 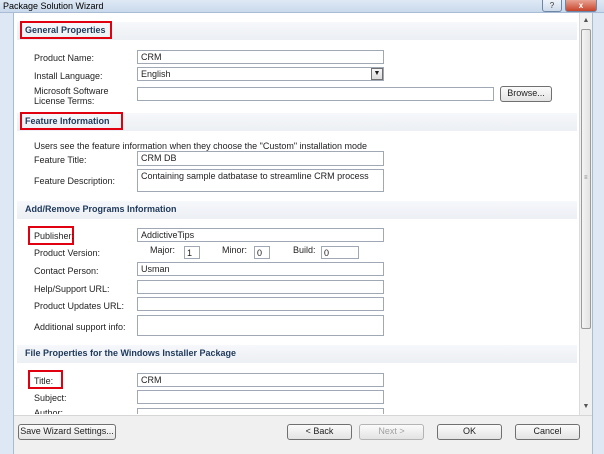 I want to click on window-frame-right, so click(x=598, y=233).